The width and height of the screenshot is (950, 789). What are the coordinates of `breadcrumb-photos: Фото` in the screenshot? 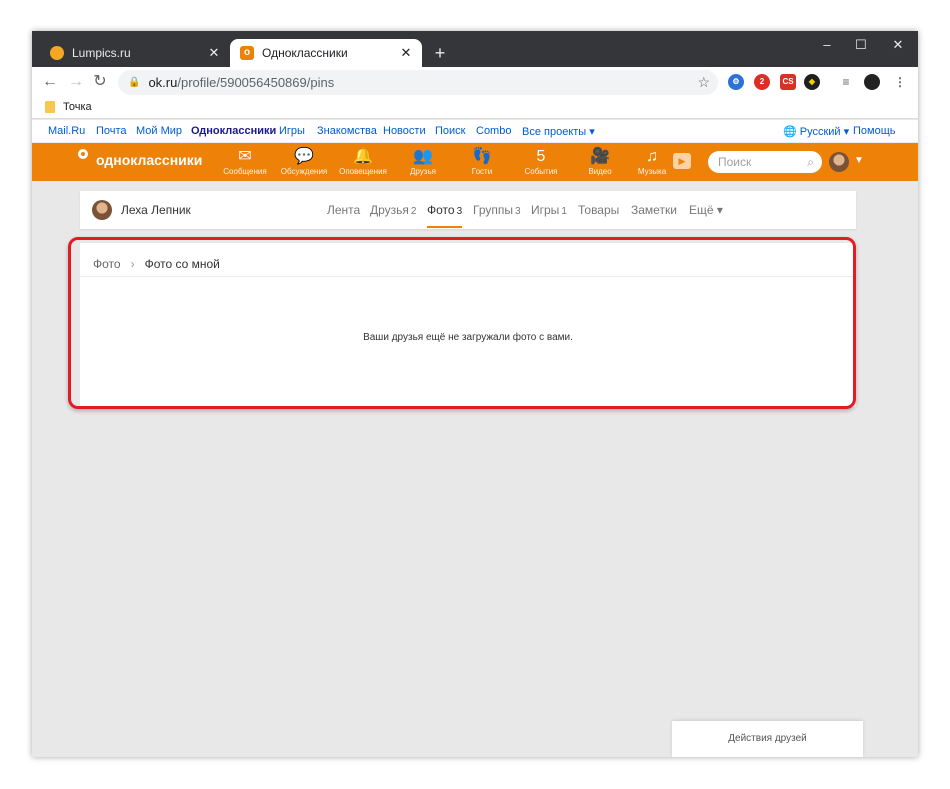 It's located at (107, 264).